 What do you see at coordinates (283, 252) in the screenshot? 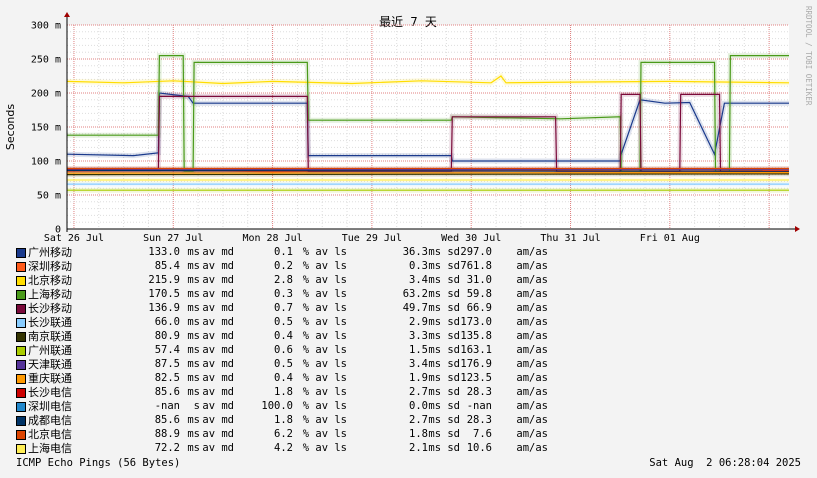
I see `legend-loss: 0.1` at bounding box center [283, 252].